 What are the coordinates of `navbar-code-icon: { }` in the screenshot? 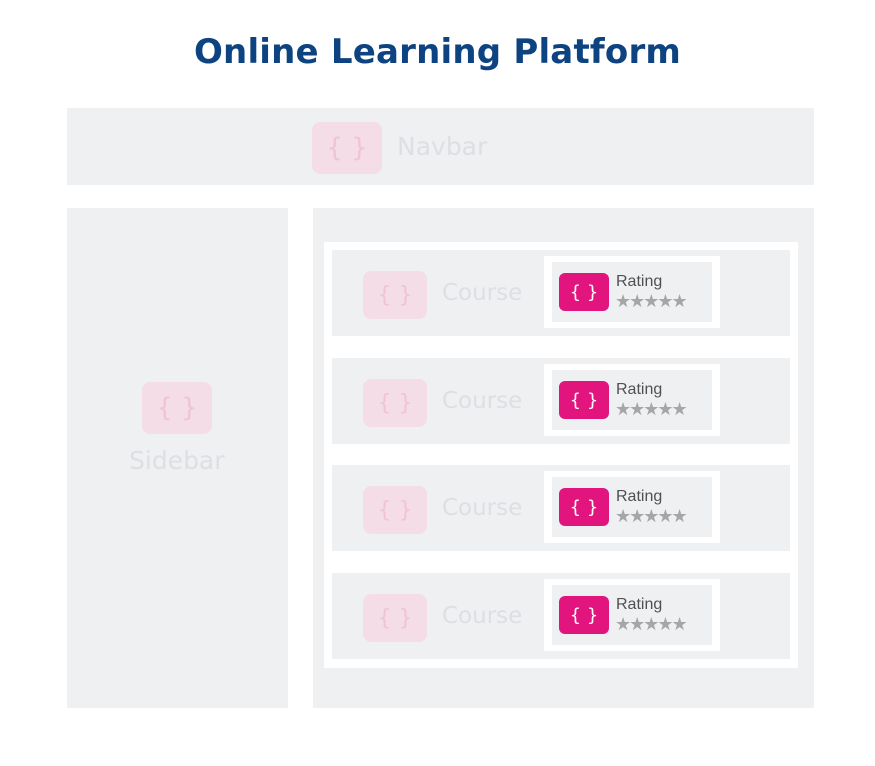 It's located at (347, 148).